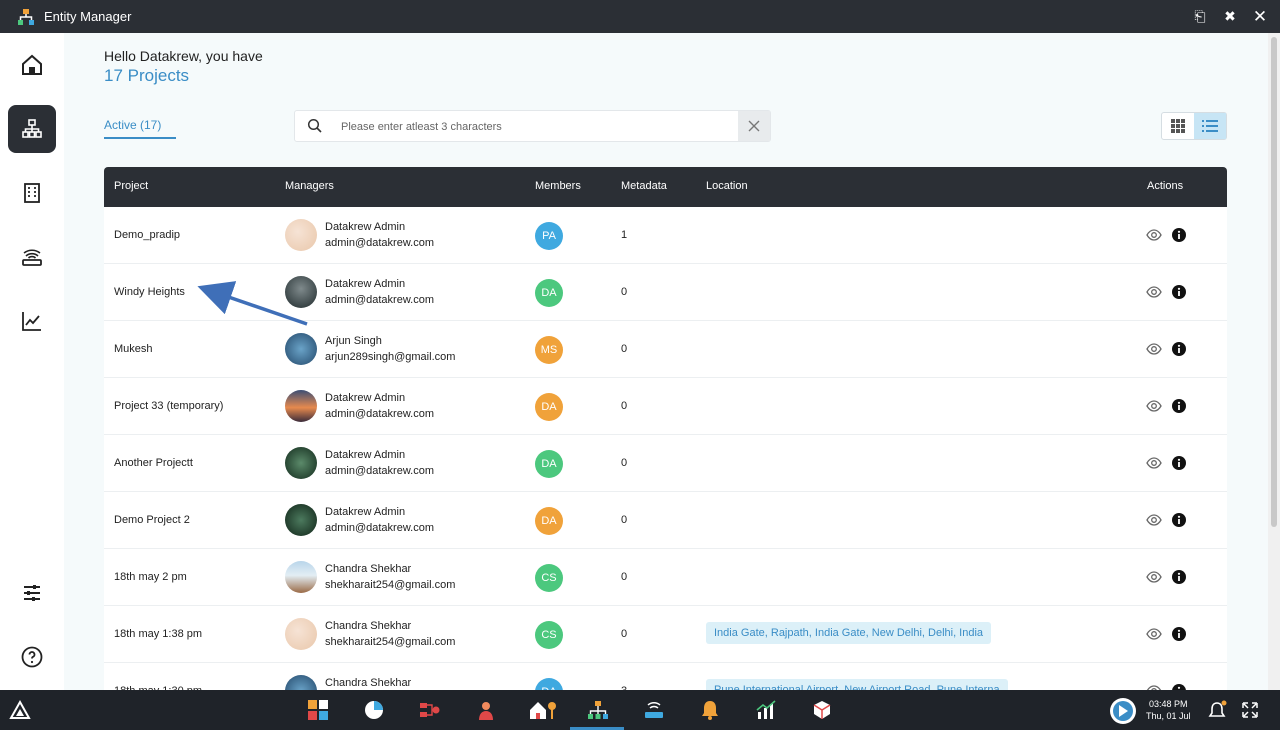  What do you see at coordinates (654, 710) in the screenshot?
I see `router-app-icon` at bounding box center [654, 710].